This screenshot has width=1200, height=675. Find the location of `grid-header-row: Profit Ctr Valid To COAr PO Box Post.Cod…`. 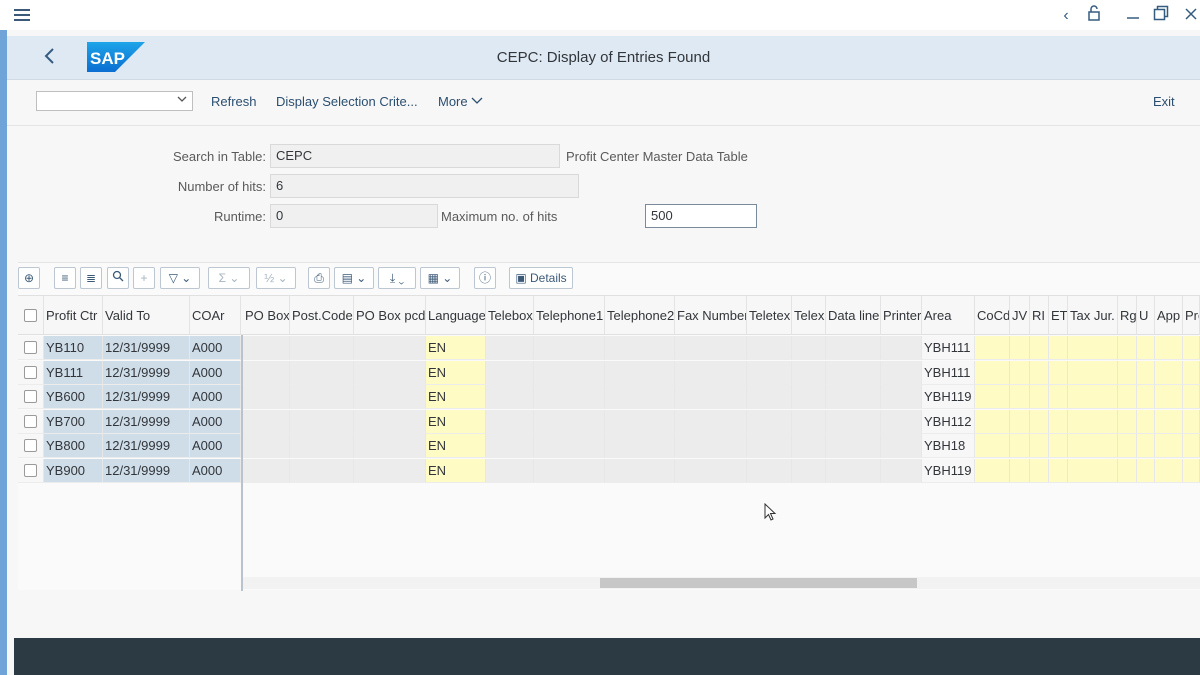

grid-header-row: Profit Ctr Valid To COAr PO Box Post.Cod… is located at coordinates (609, 315).